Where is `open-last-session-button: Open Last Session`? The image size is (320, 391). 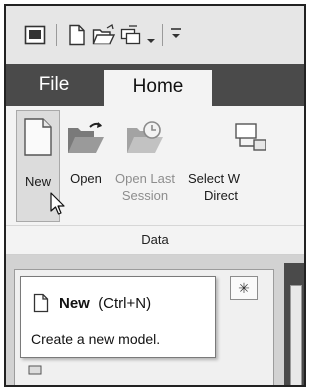 open-last-session-button: Open Last Session is located at coordinates (145, 157).